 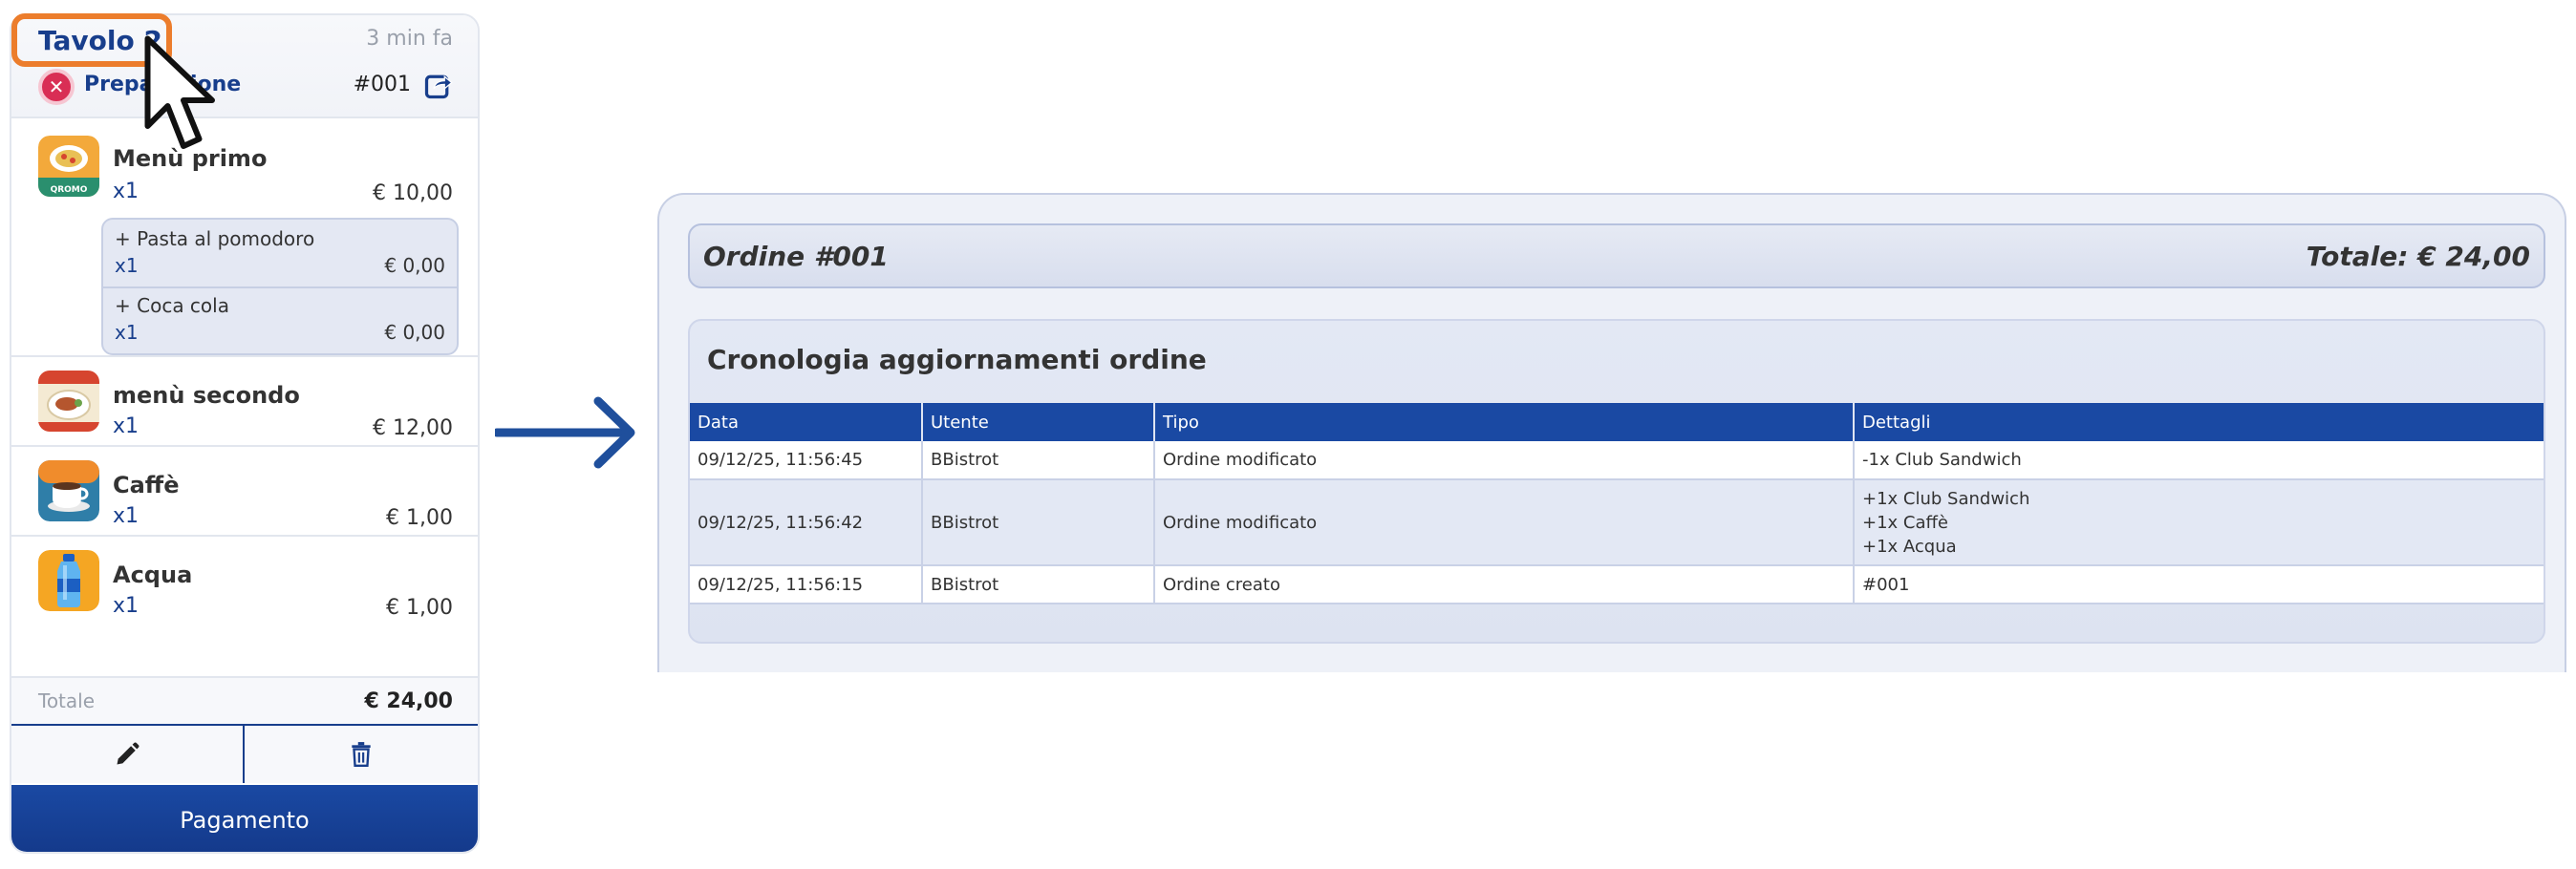 I want to click on menu-primo-badge: QROMO, so click(x=69, y=190).